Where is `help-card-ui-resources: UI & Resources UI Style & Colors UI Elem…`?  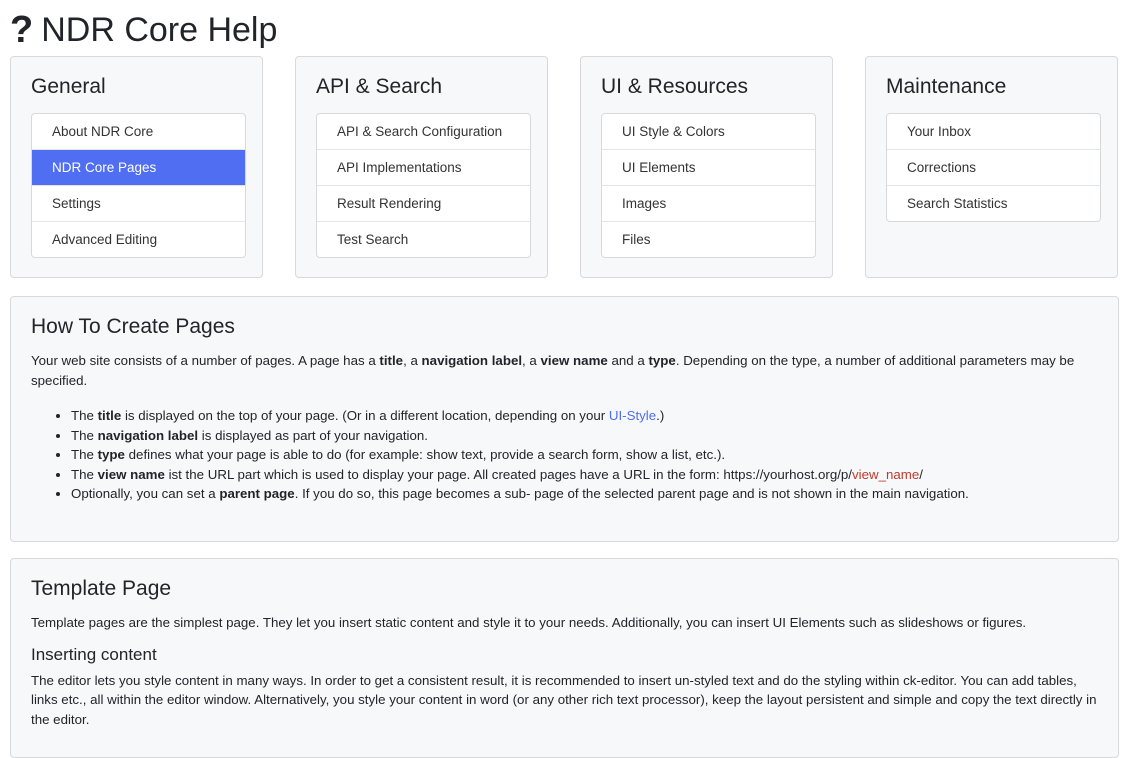
help-card-ui-resources: UI & Resources UI Style & Colors UI Elem… is located at coordinates (706, 167).